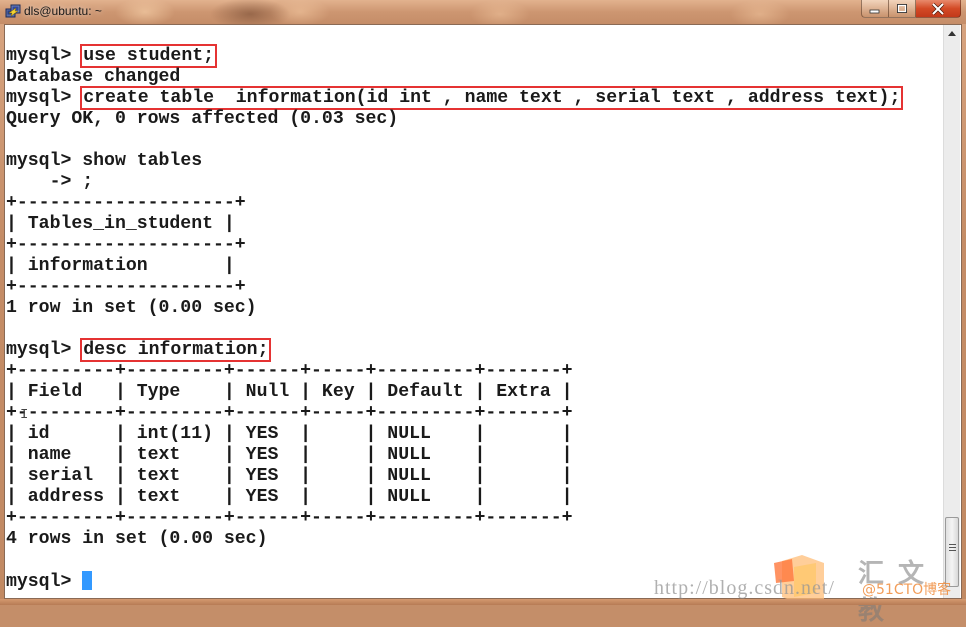 The image size is (966, 627). What do you see at coordinates (475, 77) in the screenshot?
I see `output-line: Database changed` at bounding box center [475, 77].